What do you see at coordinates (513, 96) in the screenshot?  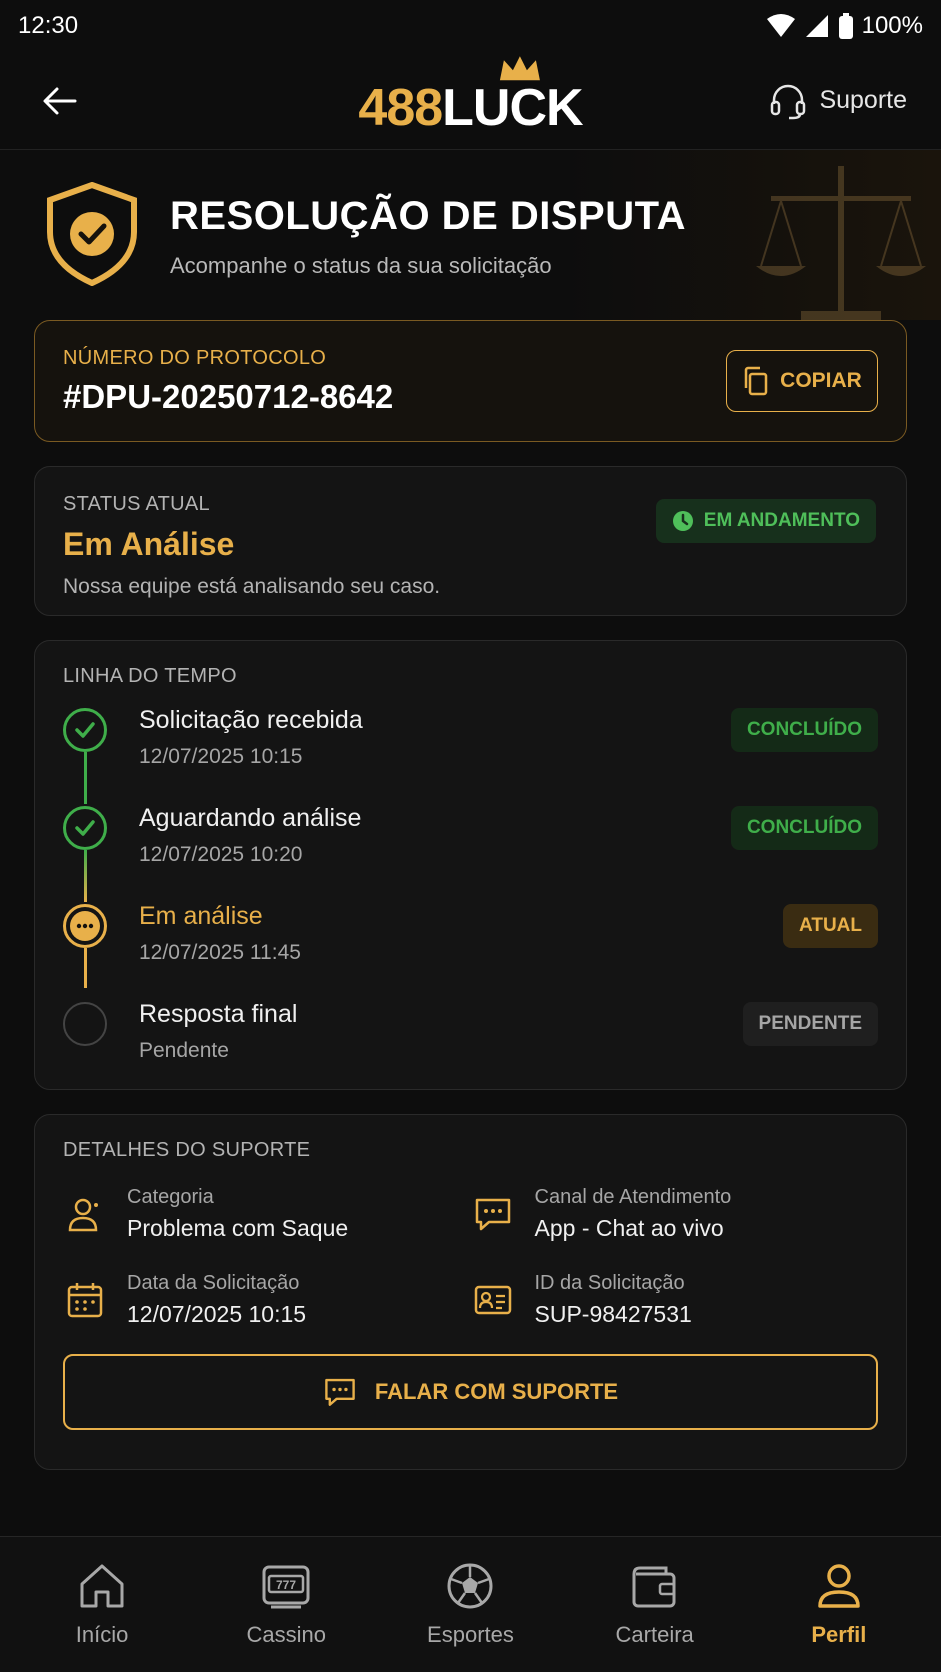 I see `logo-word: LUCK` at bounding box center [513, 96].